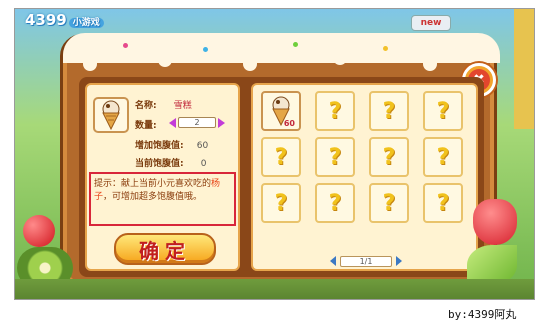 The image size is (550, 326). What do you see at coordinates (171, 164) in the screenshot?
I see `current-fullness-row: 当前饱腹值: 0` at bounding box center [171, 164].